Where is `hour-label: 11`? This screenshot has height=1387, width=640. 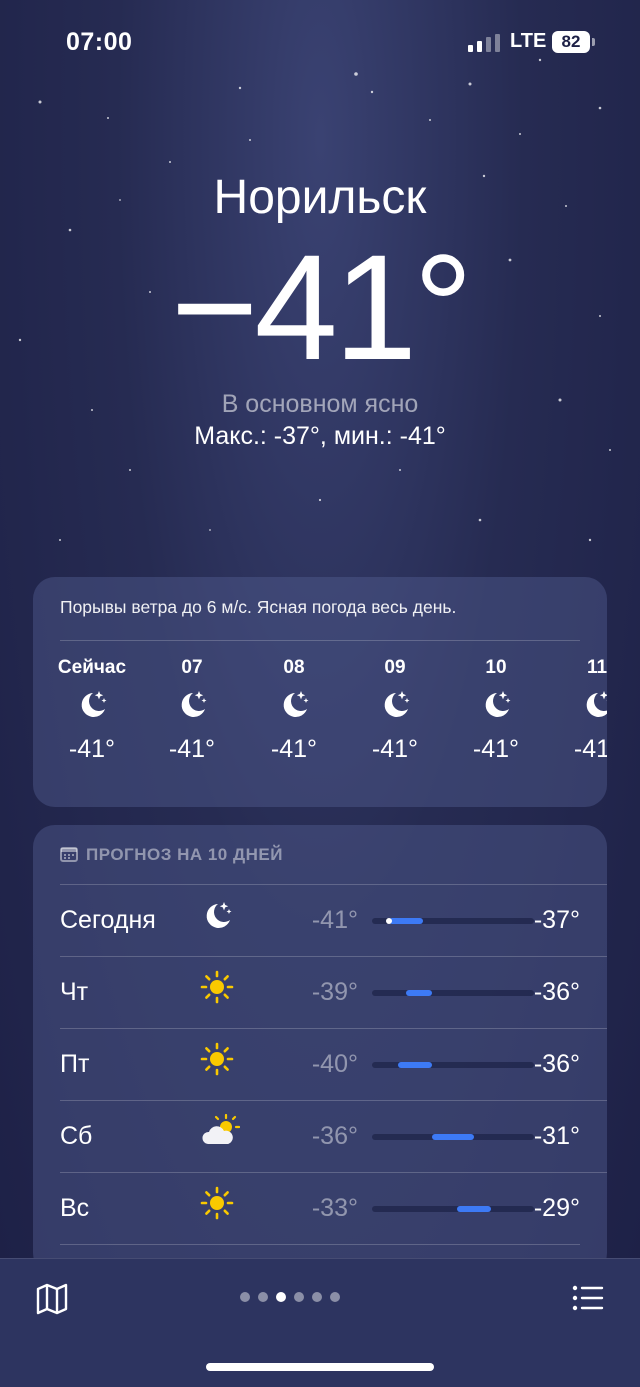
hour-label: 11 is located at coordinates (596, 667).